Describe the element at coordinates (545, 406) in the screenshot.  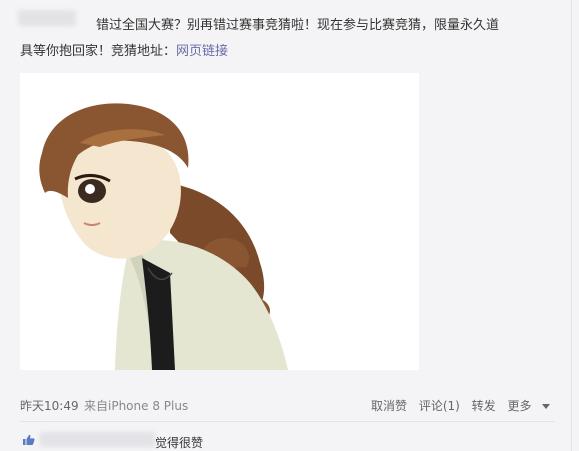
I see `chevron-down-icon` at that location.